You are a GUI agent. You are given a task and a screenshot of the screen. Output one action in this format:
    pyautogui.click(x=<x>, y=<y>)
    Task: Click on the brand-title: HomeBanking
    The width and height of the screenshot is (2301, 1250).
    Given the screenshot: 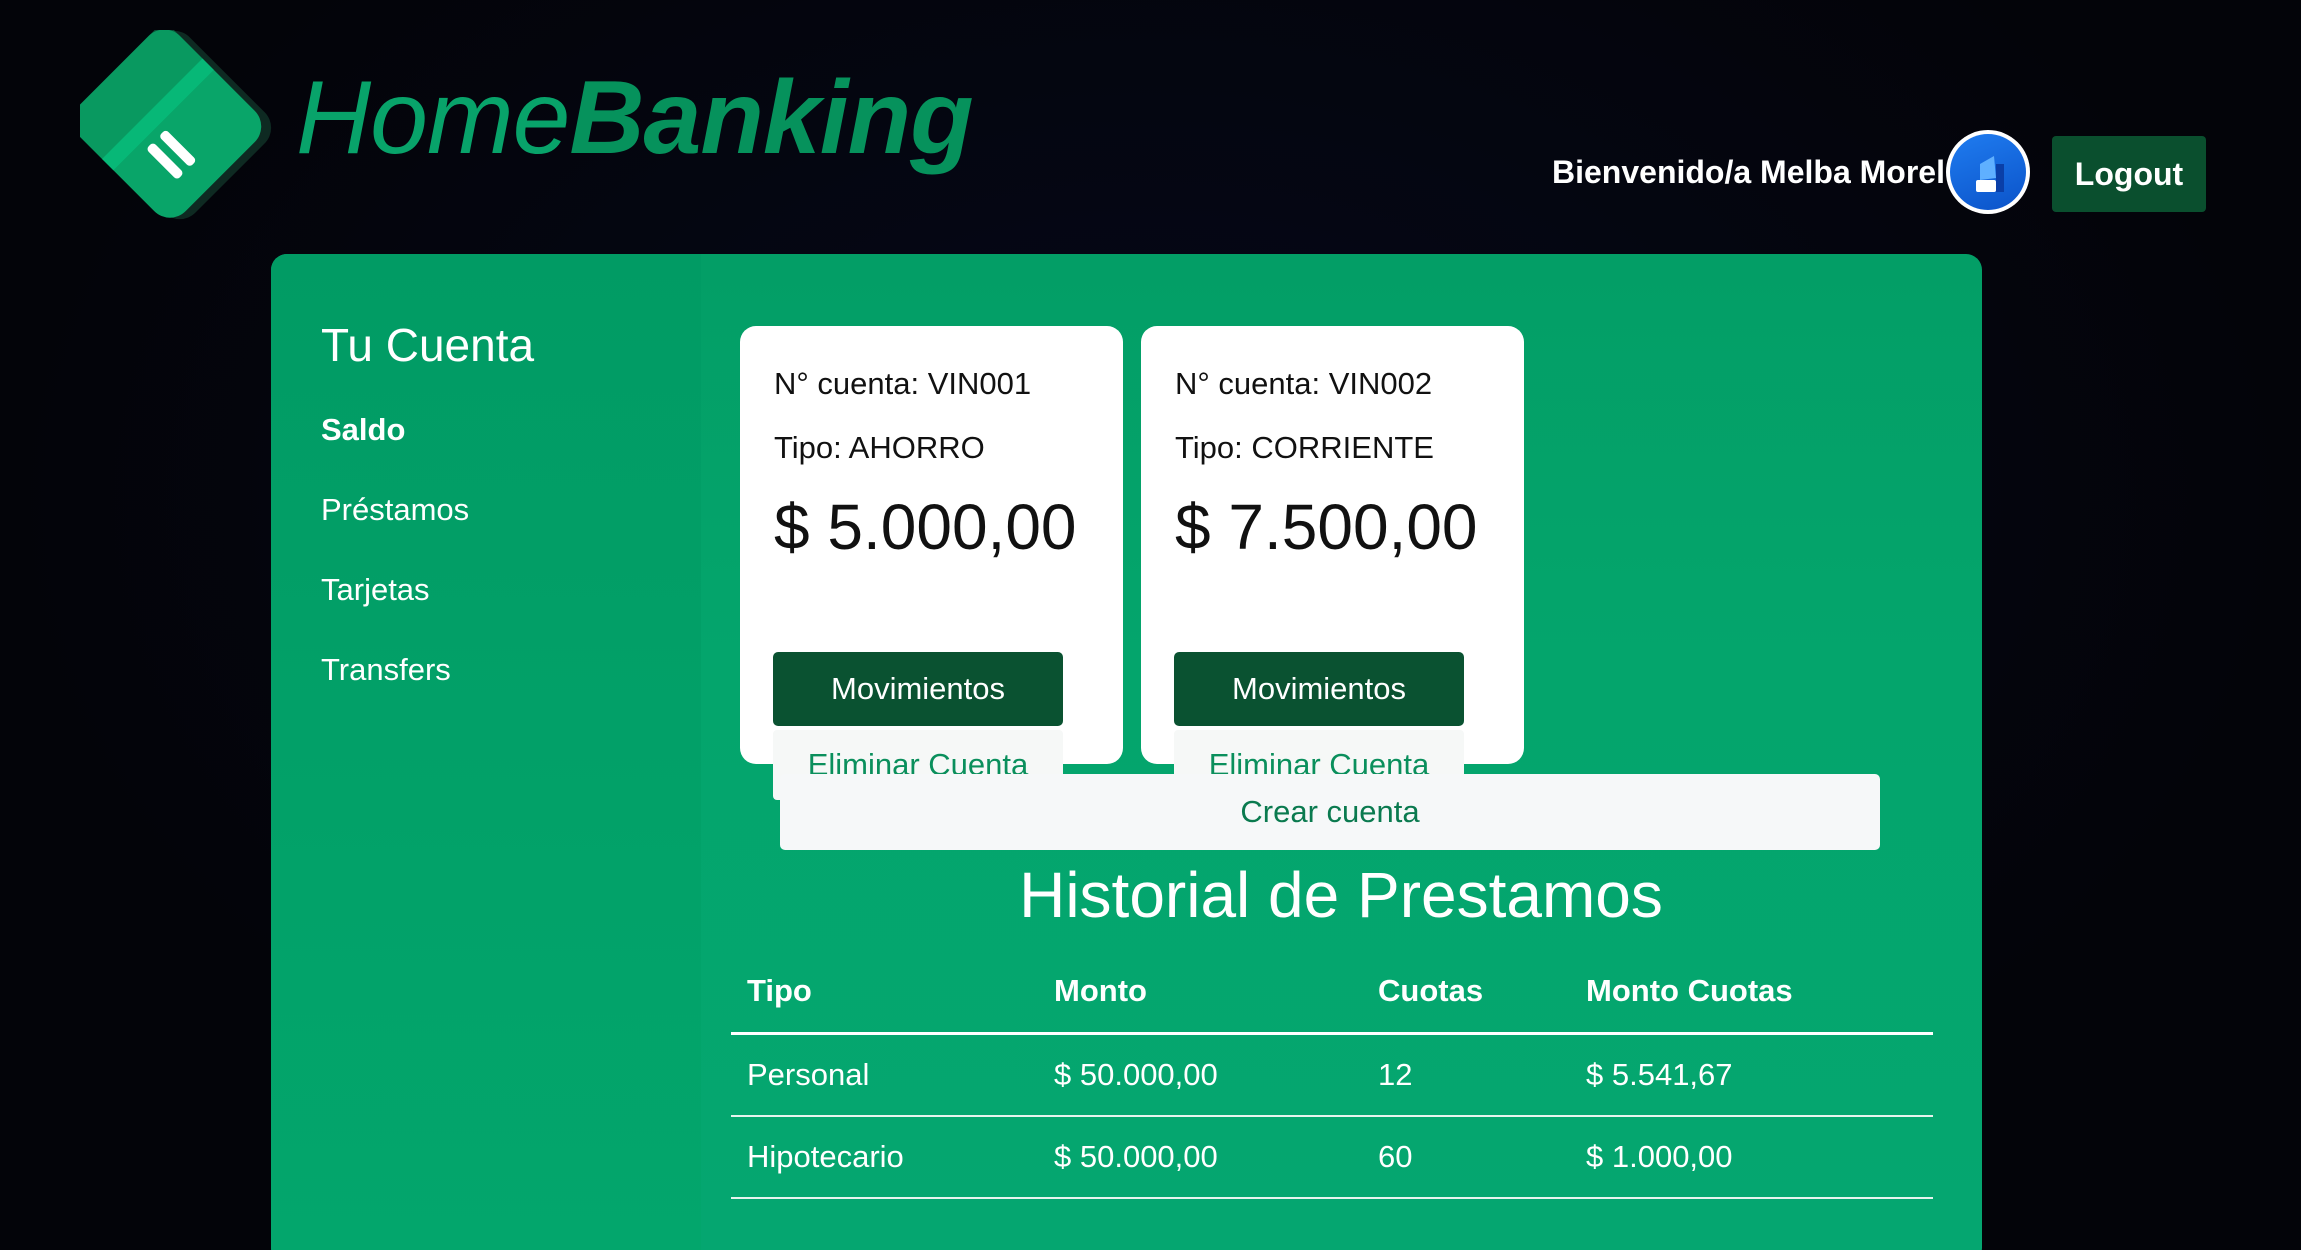 What is the action you would take?
    pyautogui.click(x=635, y=118)
    